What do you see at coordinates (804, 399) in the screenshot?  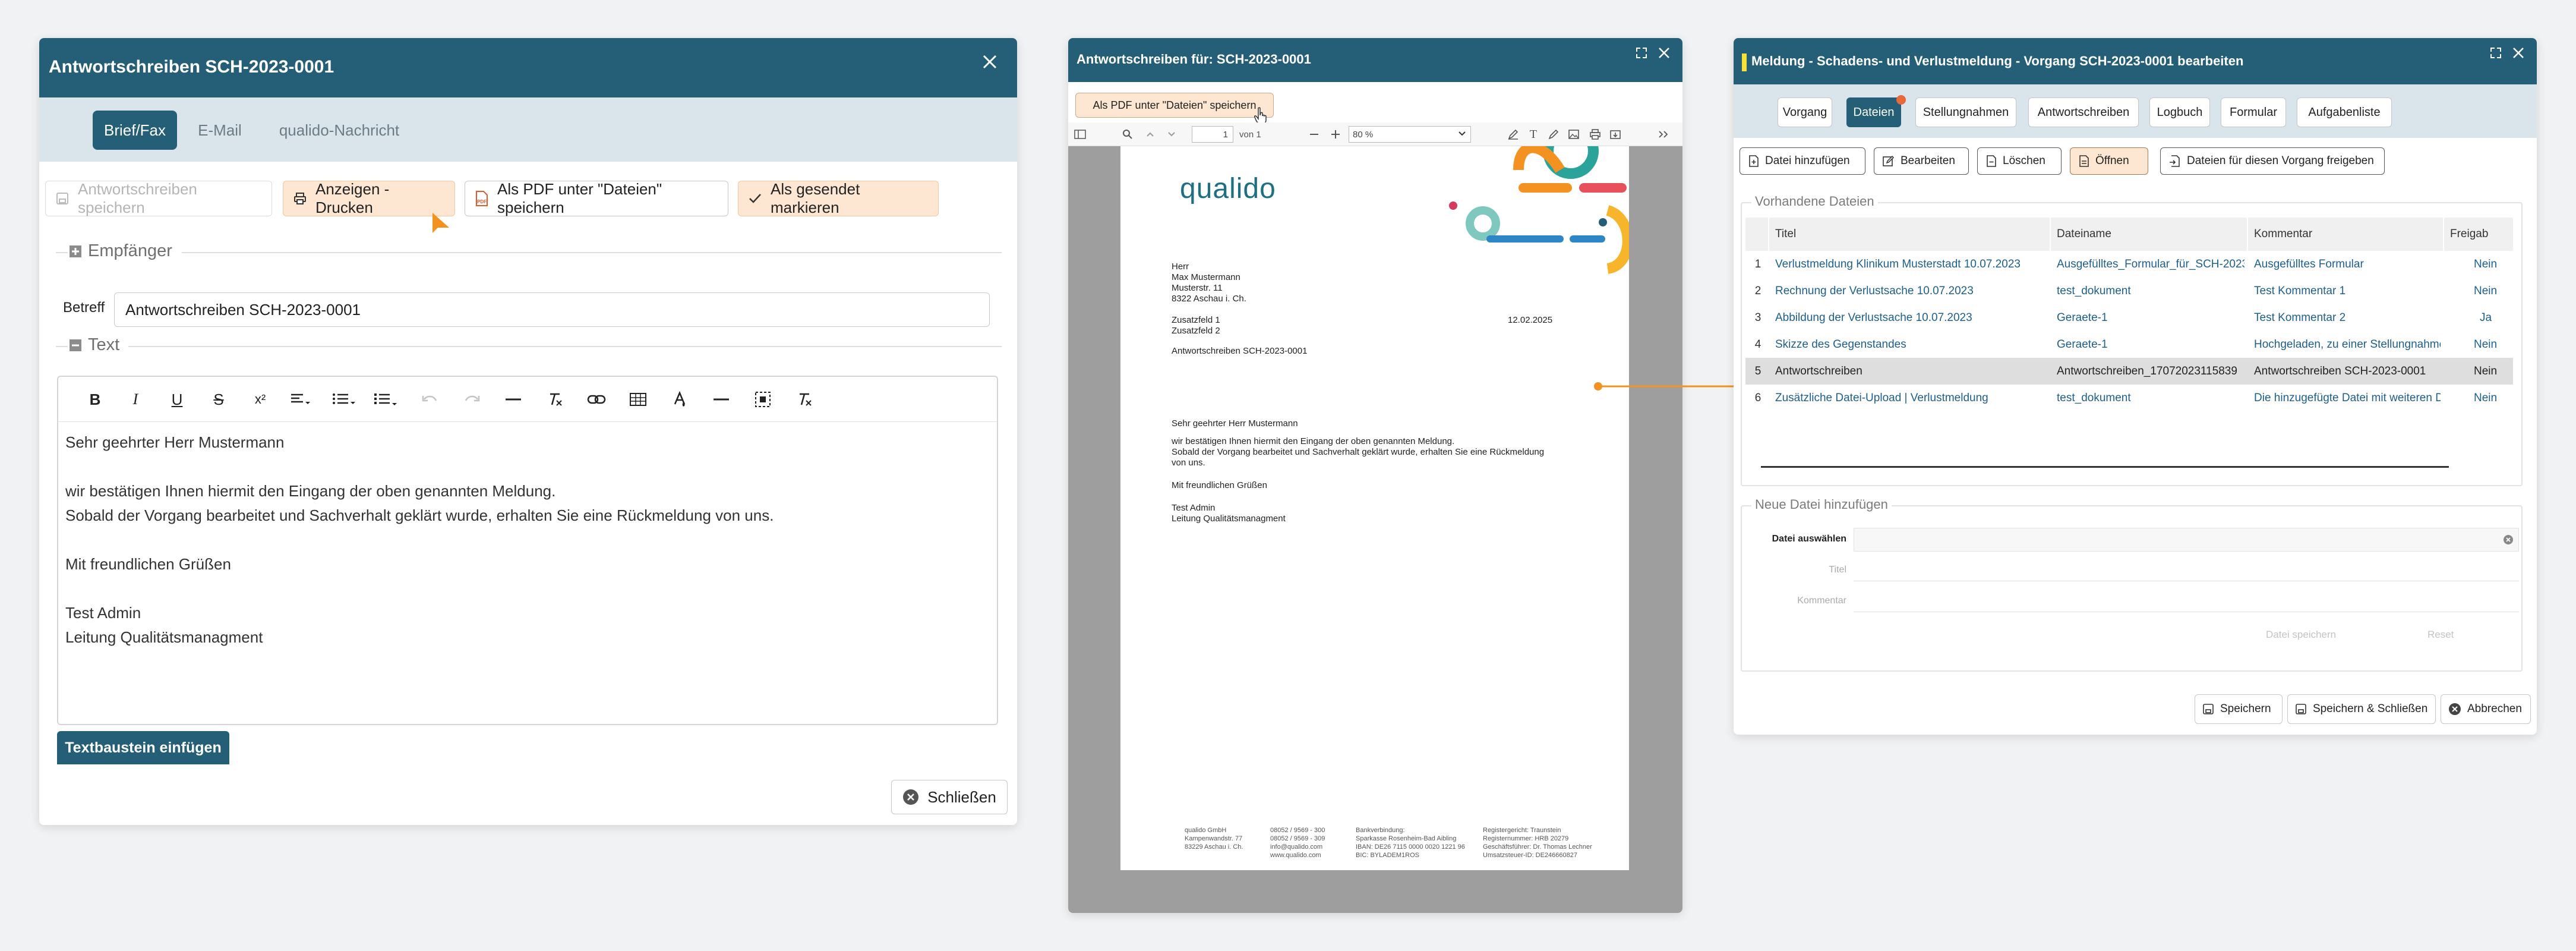 I see `remove-format-icon` at bounding box center [804, 399].